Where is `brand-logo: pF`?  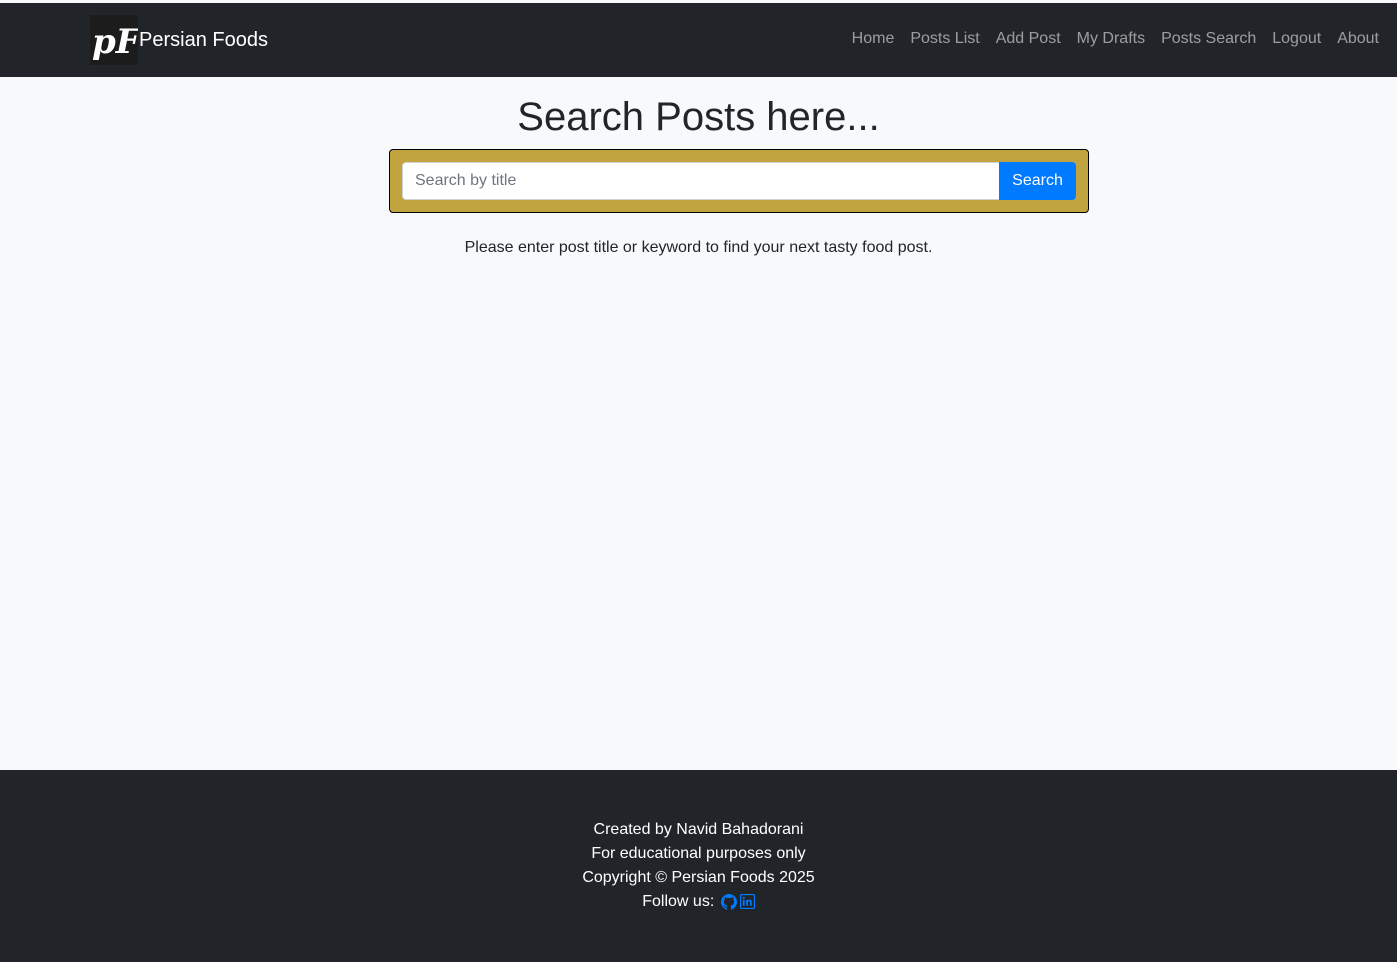 brand-logo: pF is located at coordinates (114, 40).